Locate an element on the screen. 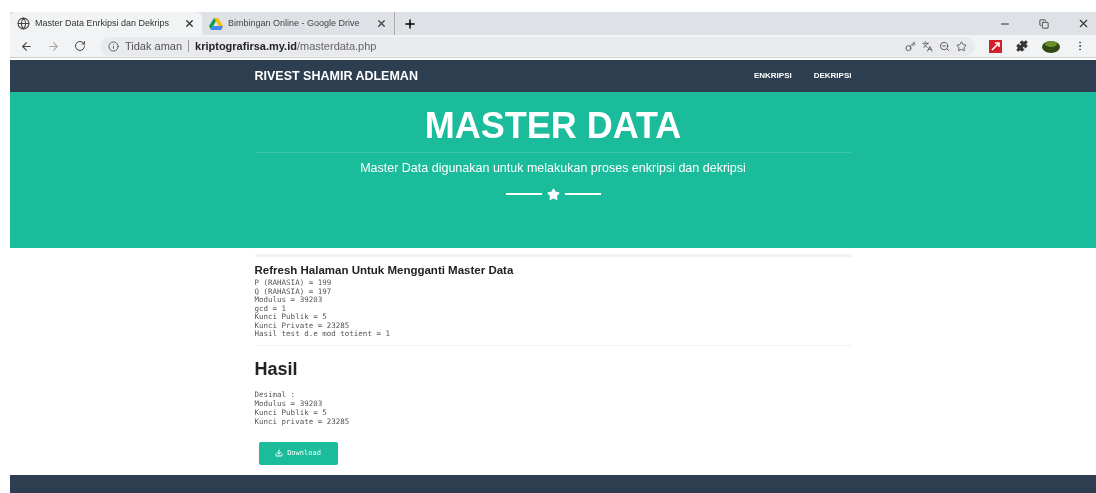  url-text: kriptografirsa.my.id/masterdata.php is located at coordinates (286, 46).